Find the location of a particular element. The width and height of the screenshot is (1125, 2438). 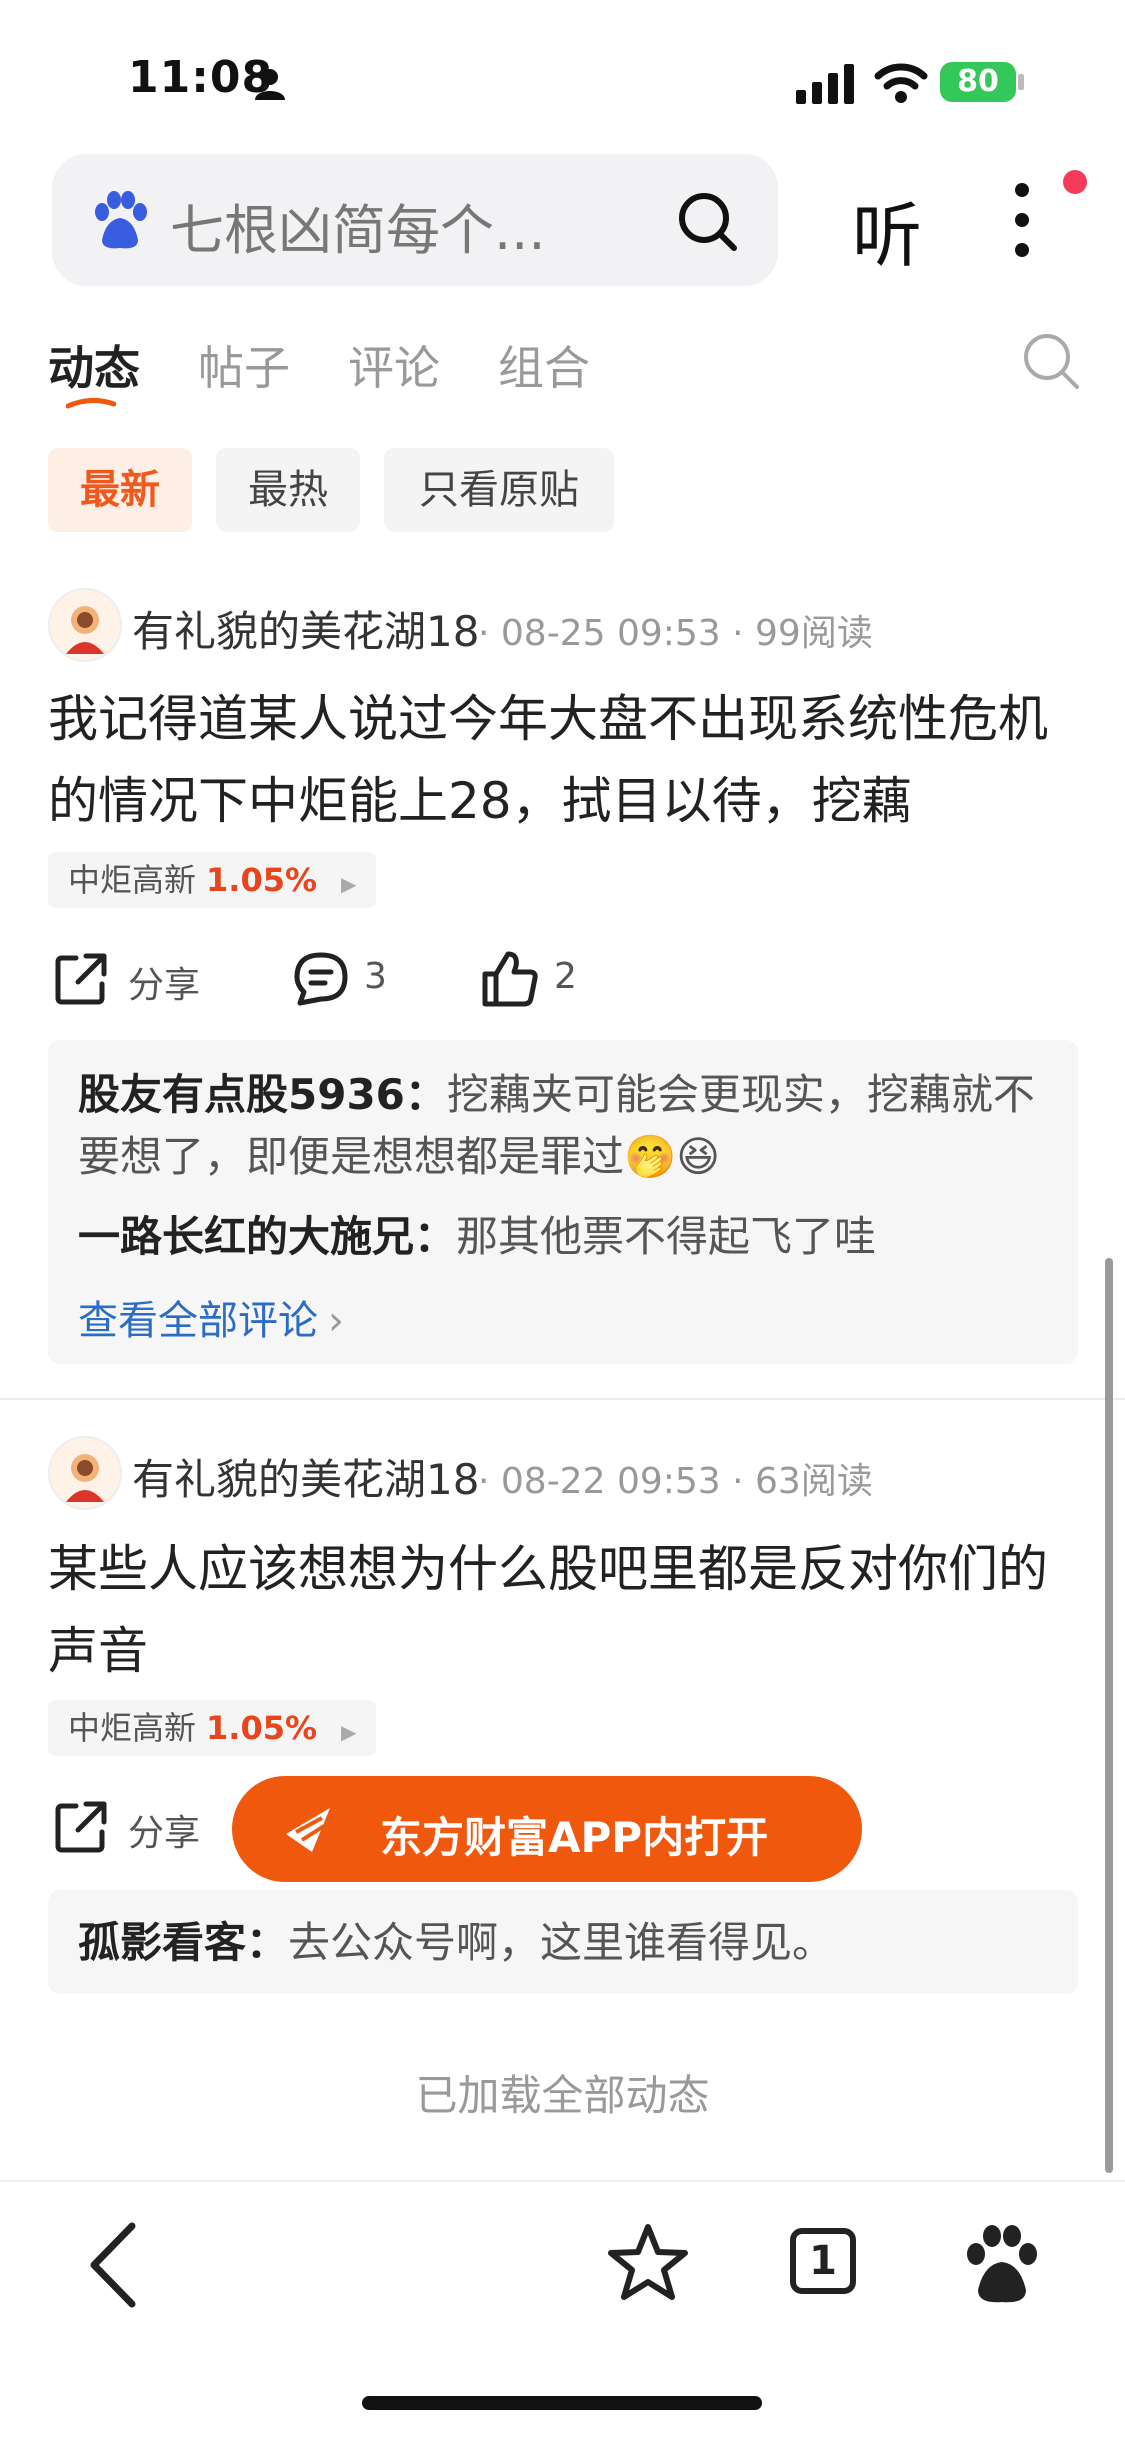

tab-search-icon is located at coordinates (1051, 361).